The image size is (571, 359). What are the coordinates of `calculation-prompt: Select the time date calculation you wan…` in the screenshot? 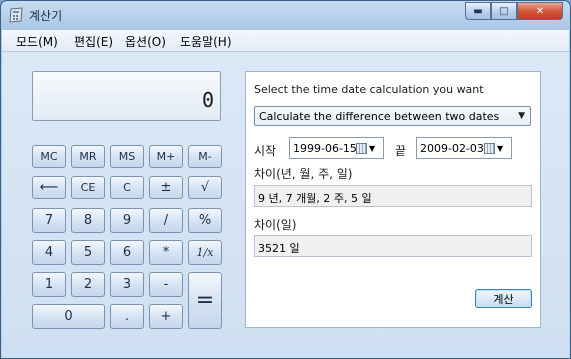 It's located at (369, 89).